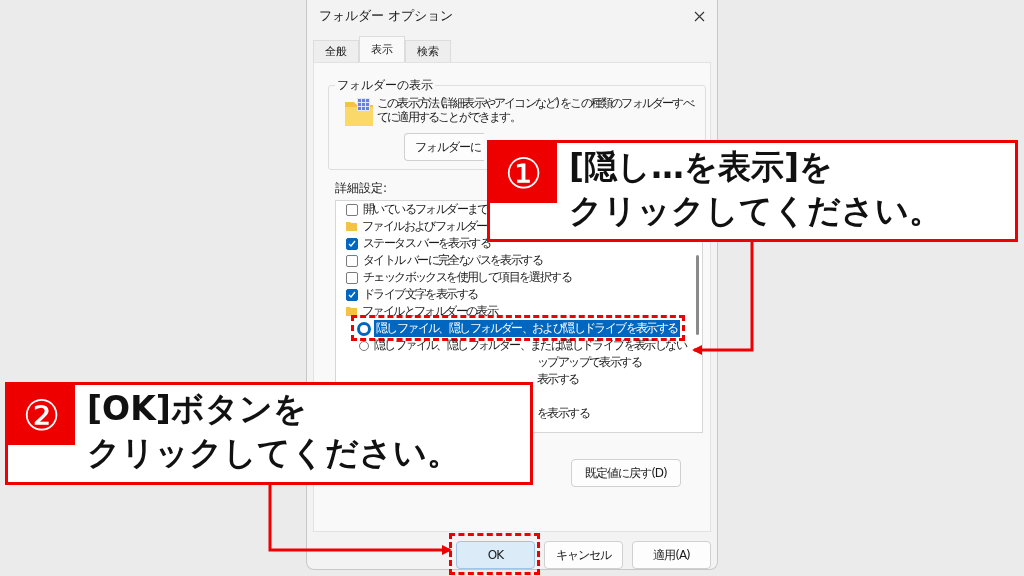  Describe the element at coordinates (382, 49) in the screenshot. I see `tab: 表示` at that location.